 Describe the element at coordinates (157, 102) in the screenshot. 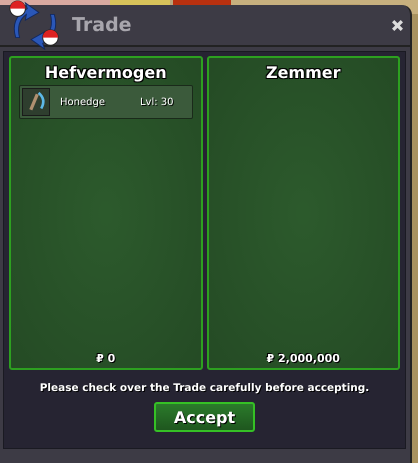

I see `pokemon-level: Lvl: 30` at that location.